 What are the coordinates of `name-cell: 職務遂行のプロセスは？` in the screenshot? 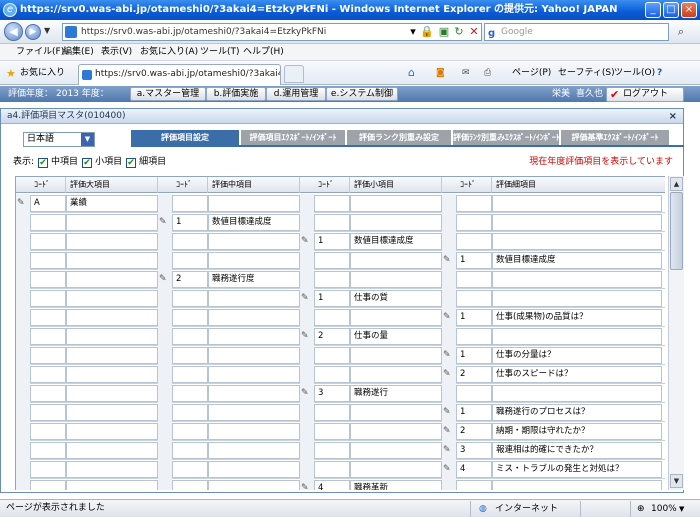 It's located at (577, 412).